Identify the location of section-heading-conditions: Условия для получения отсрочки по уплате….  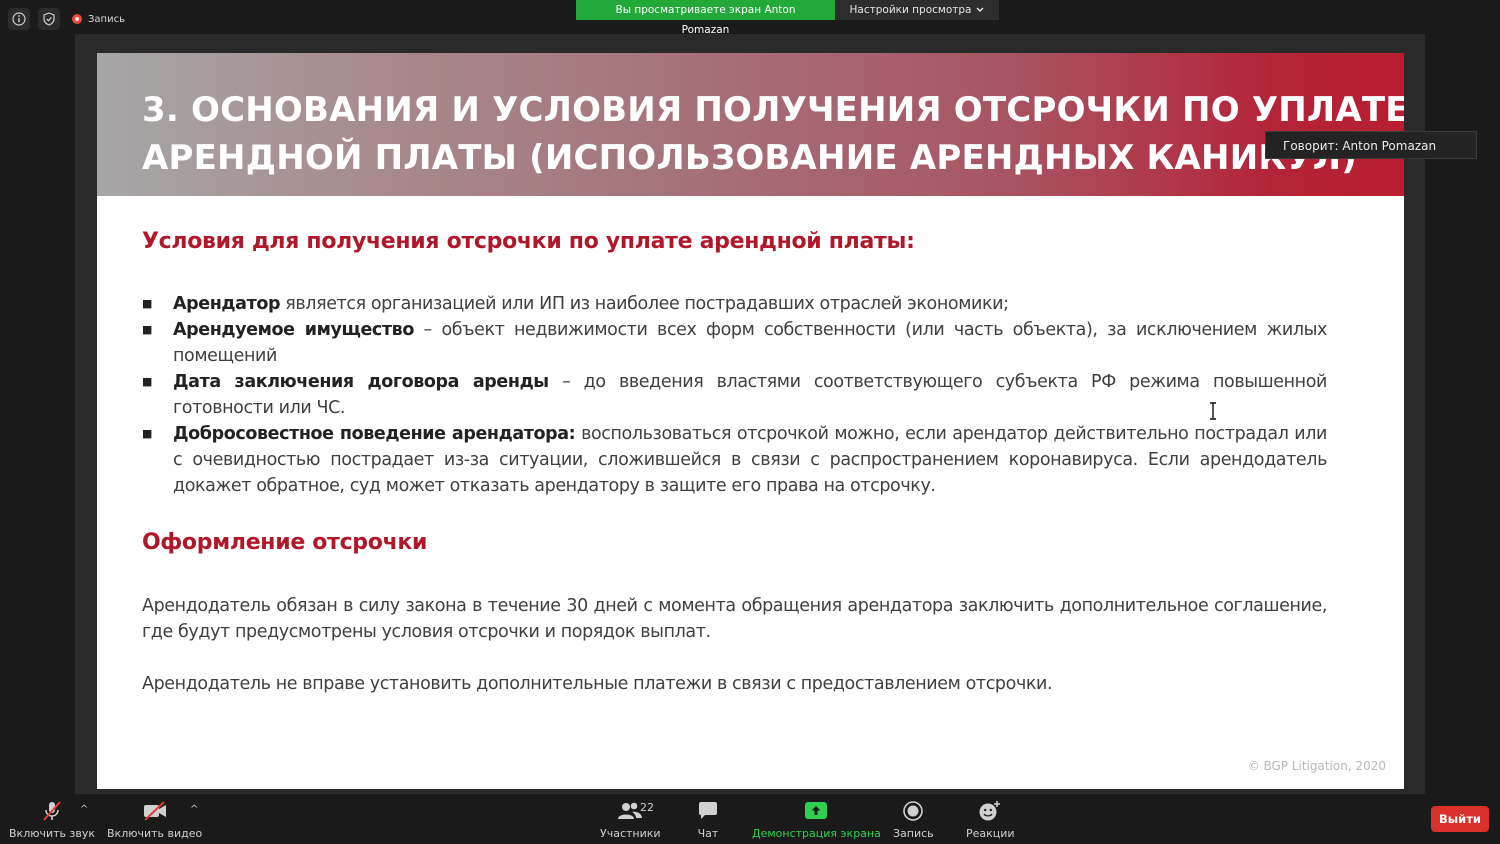
(528, 241).